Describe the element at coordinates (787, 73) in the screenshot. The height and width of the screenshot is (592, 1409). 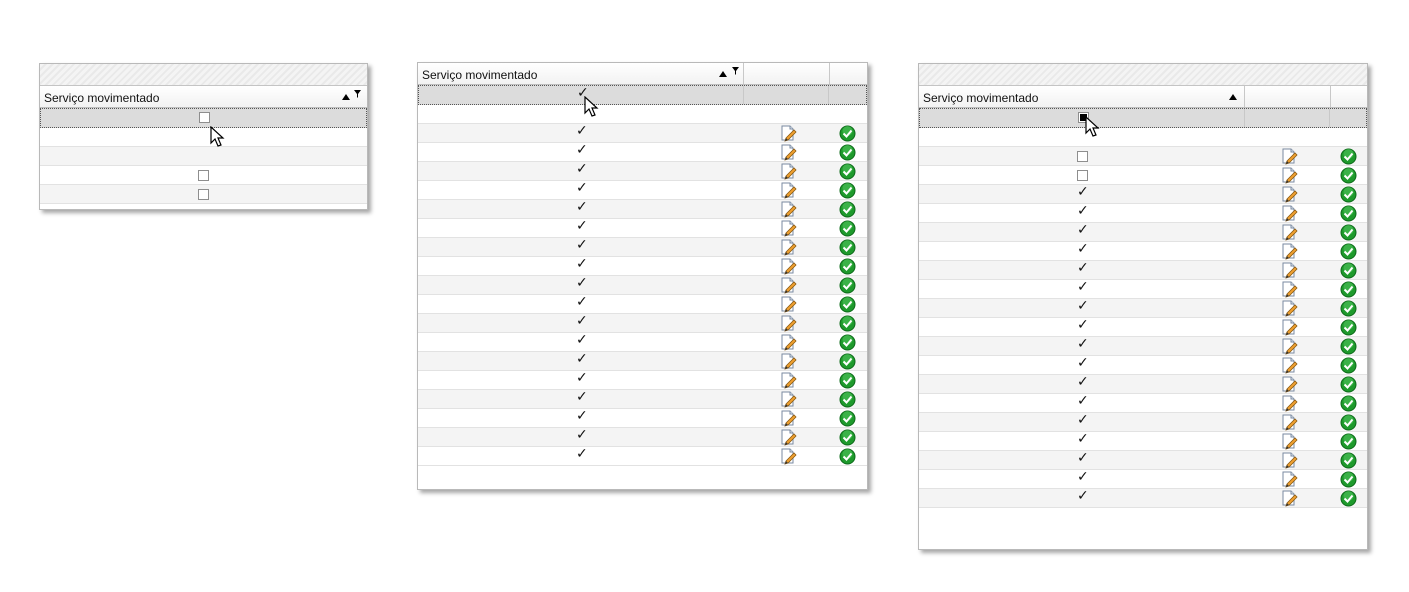
I see `column-header-edit` at that location.